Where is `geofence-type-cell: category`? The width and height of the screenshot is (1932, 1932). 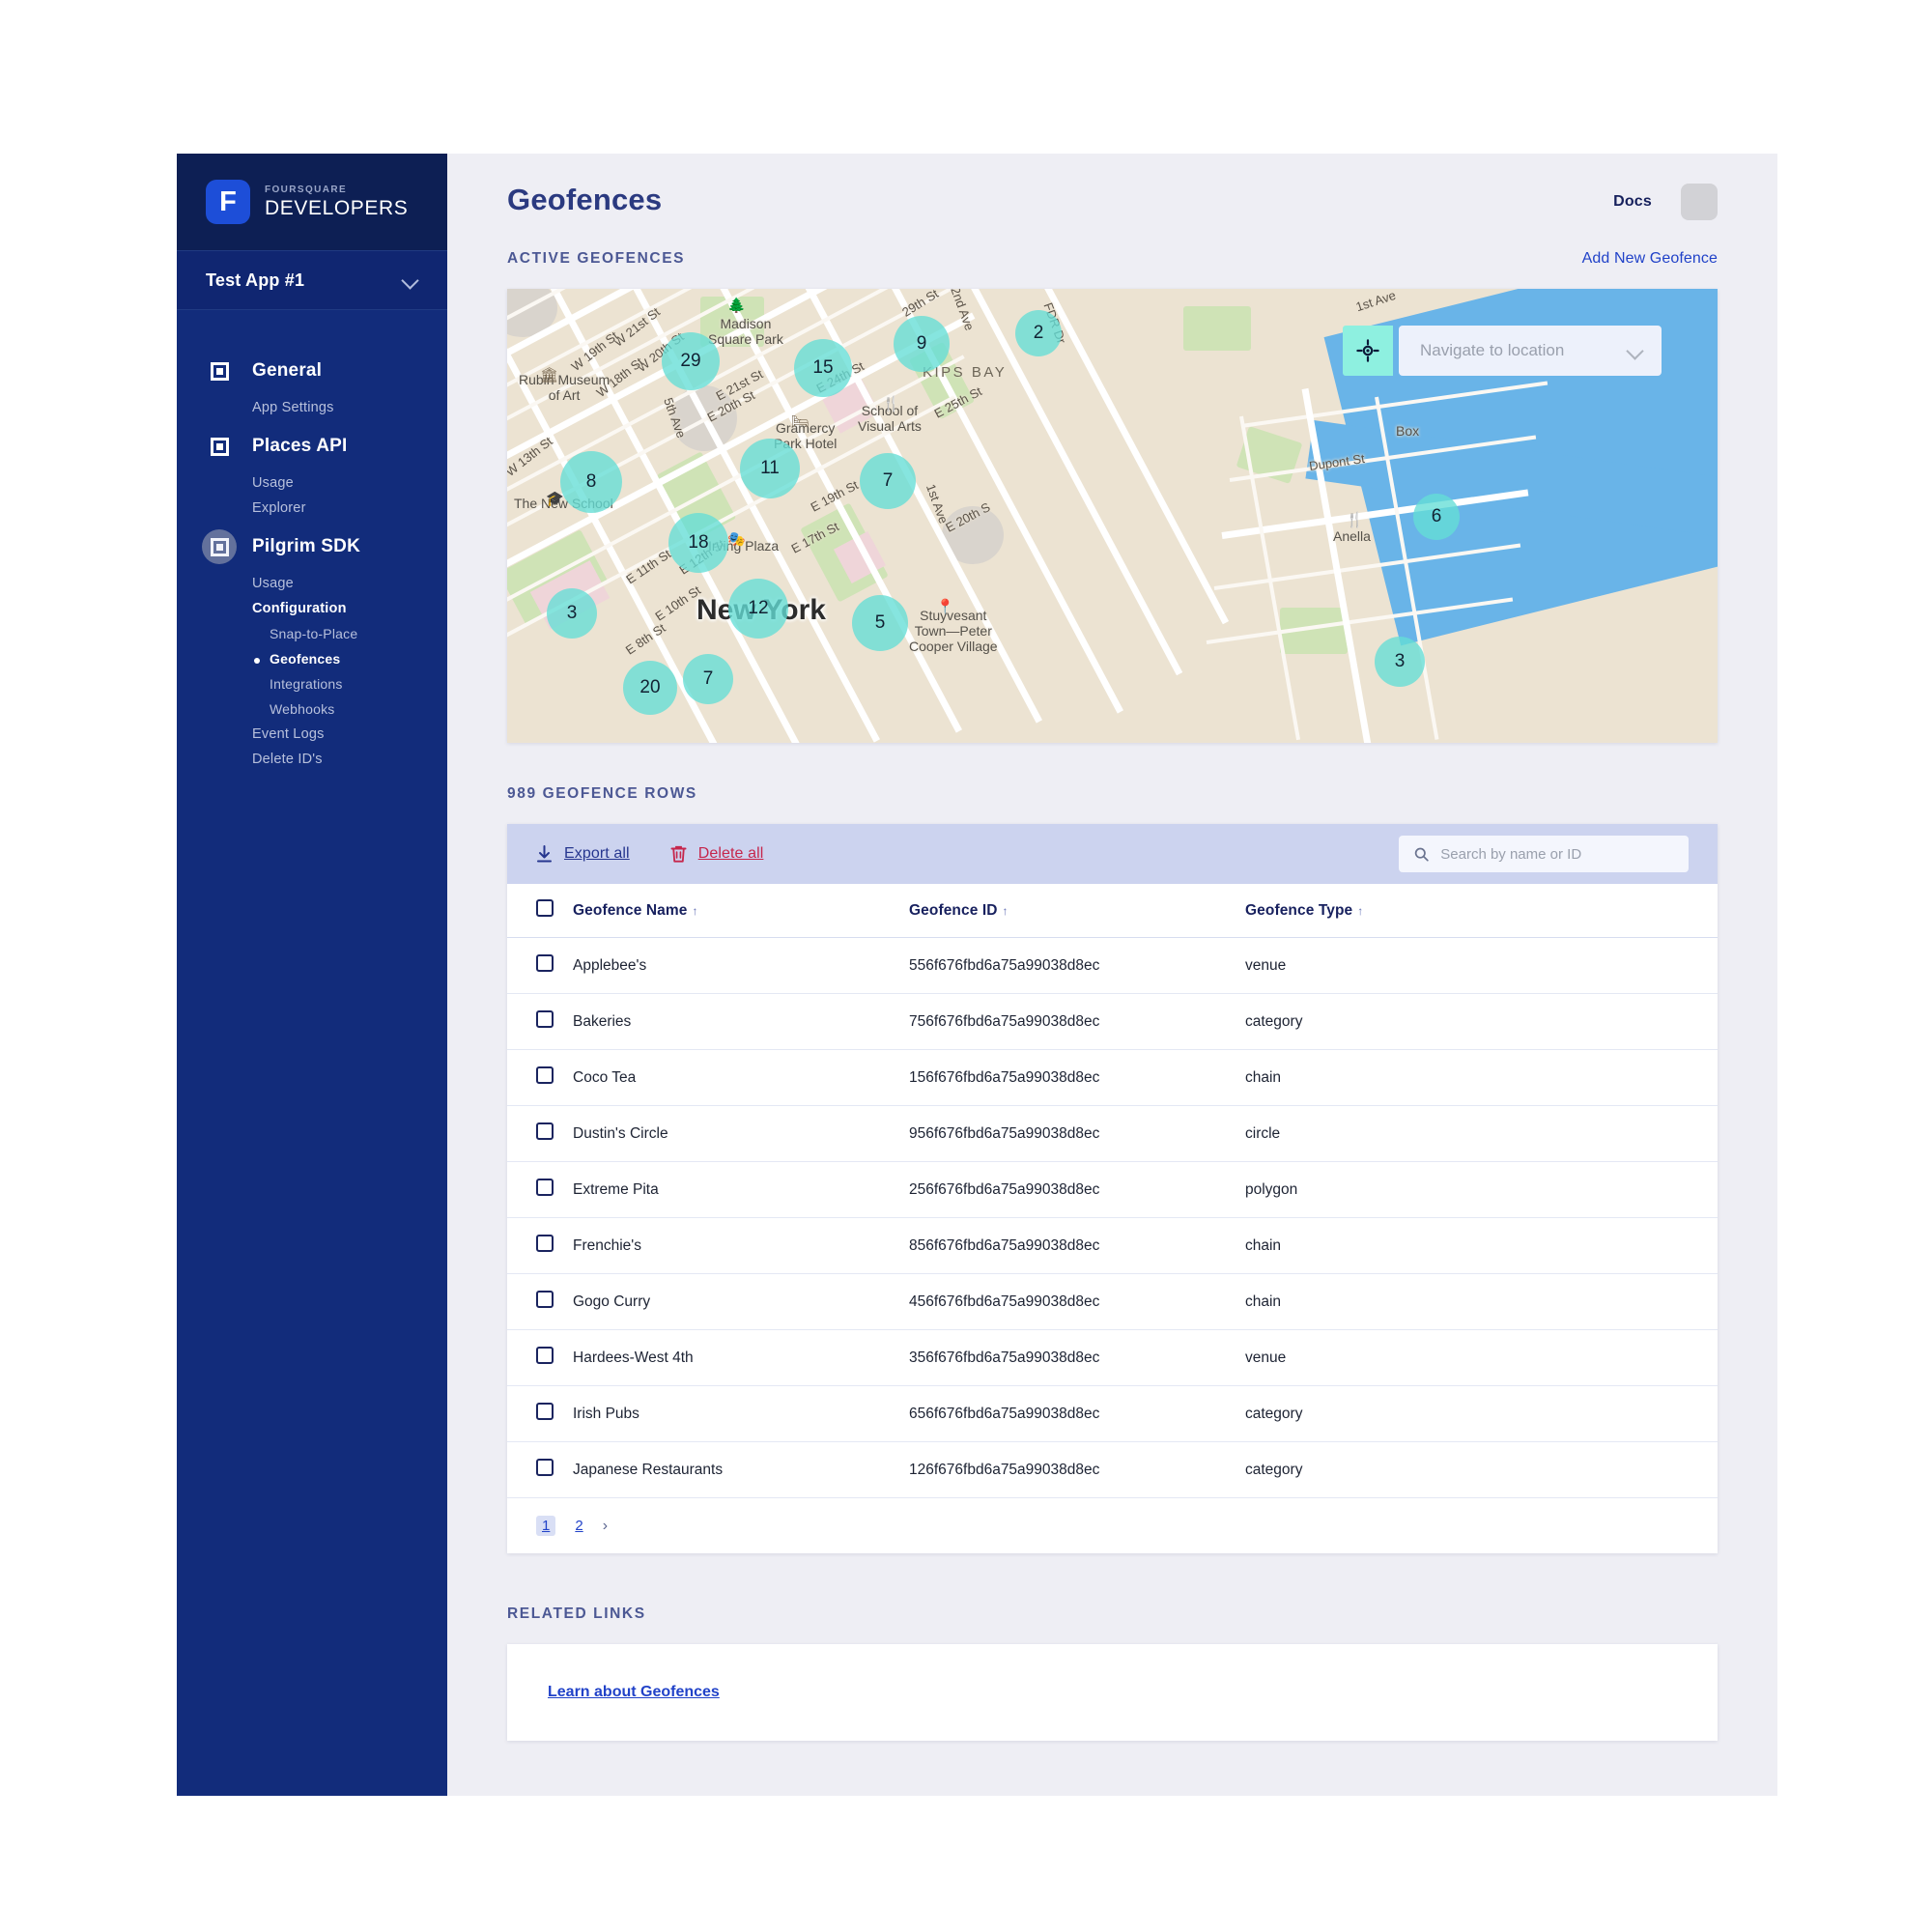
geofence-type-cell: category is located at coordinates (1481, 1021).